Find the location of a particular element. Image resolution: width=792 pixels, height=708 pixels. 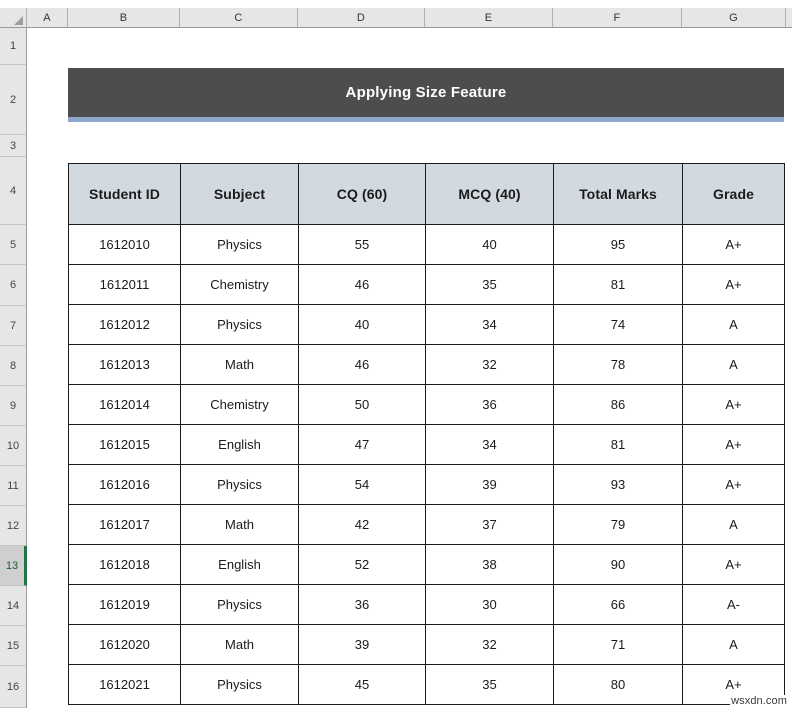

cell-student-id: 1612015 is located at coordinates (124, 444).